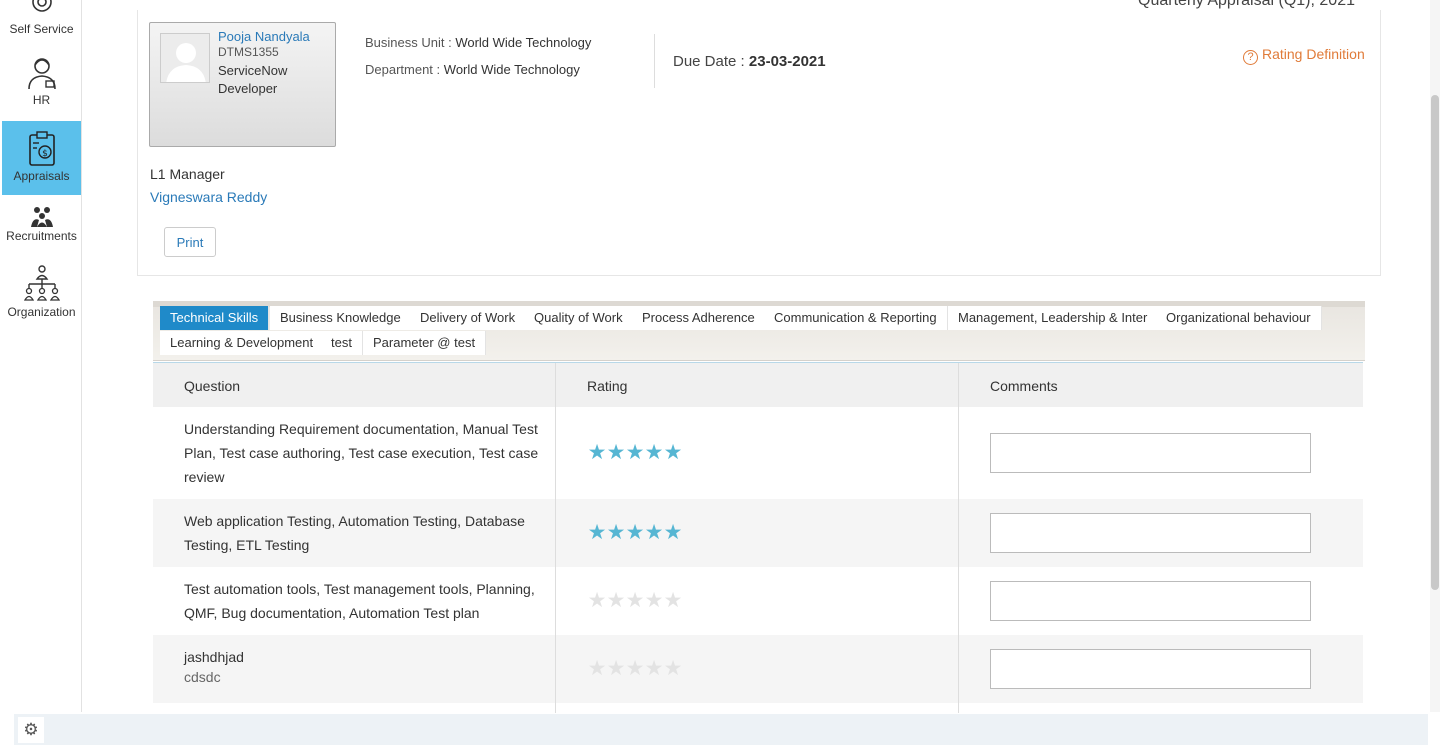  Describe the element at coordinates (41, 100) in the screenshot. I see `sidebar-item-label: HR` at that location.